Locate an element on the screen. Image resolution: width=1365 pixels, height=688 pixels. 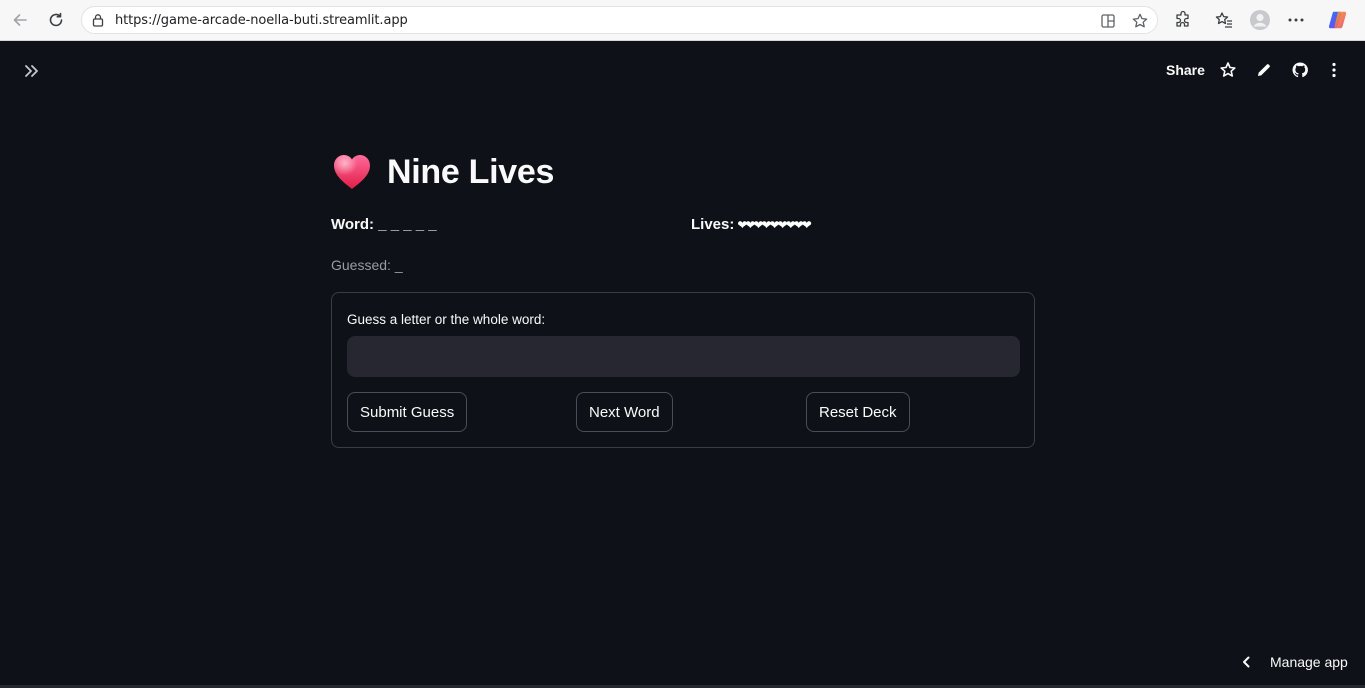
profile-icon is located at coordinates (1260, 20).